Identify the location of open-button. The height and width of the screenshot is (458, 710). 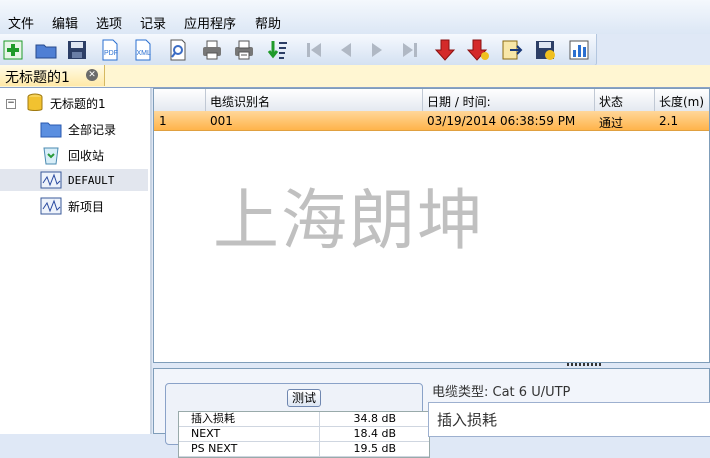
(46, 50).